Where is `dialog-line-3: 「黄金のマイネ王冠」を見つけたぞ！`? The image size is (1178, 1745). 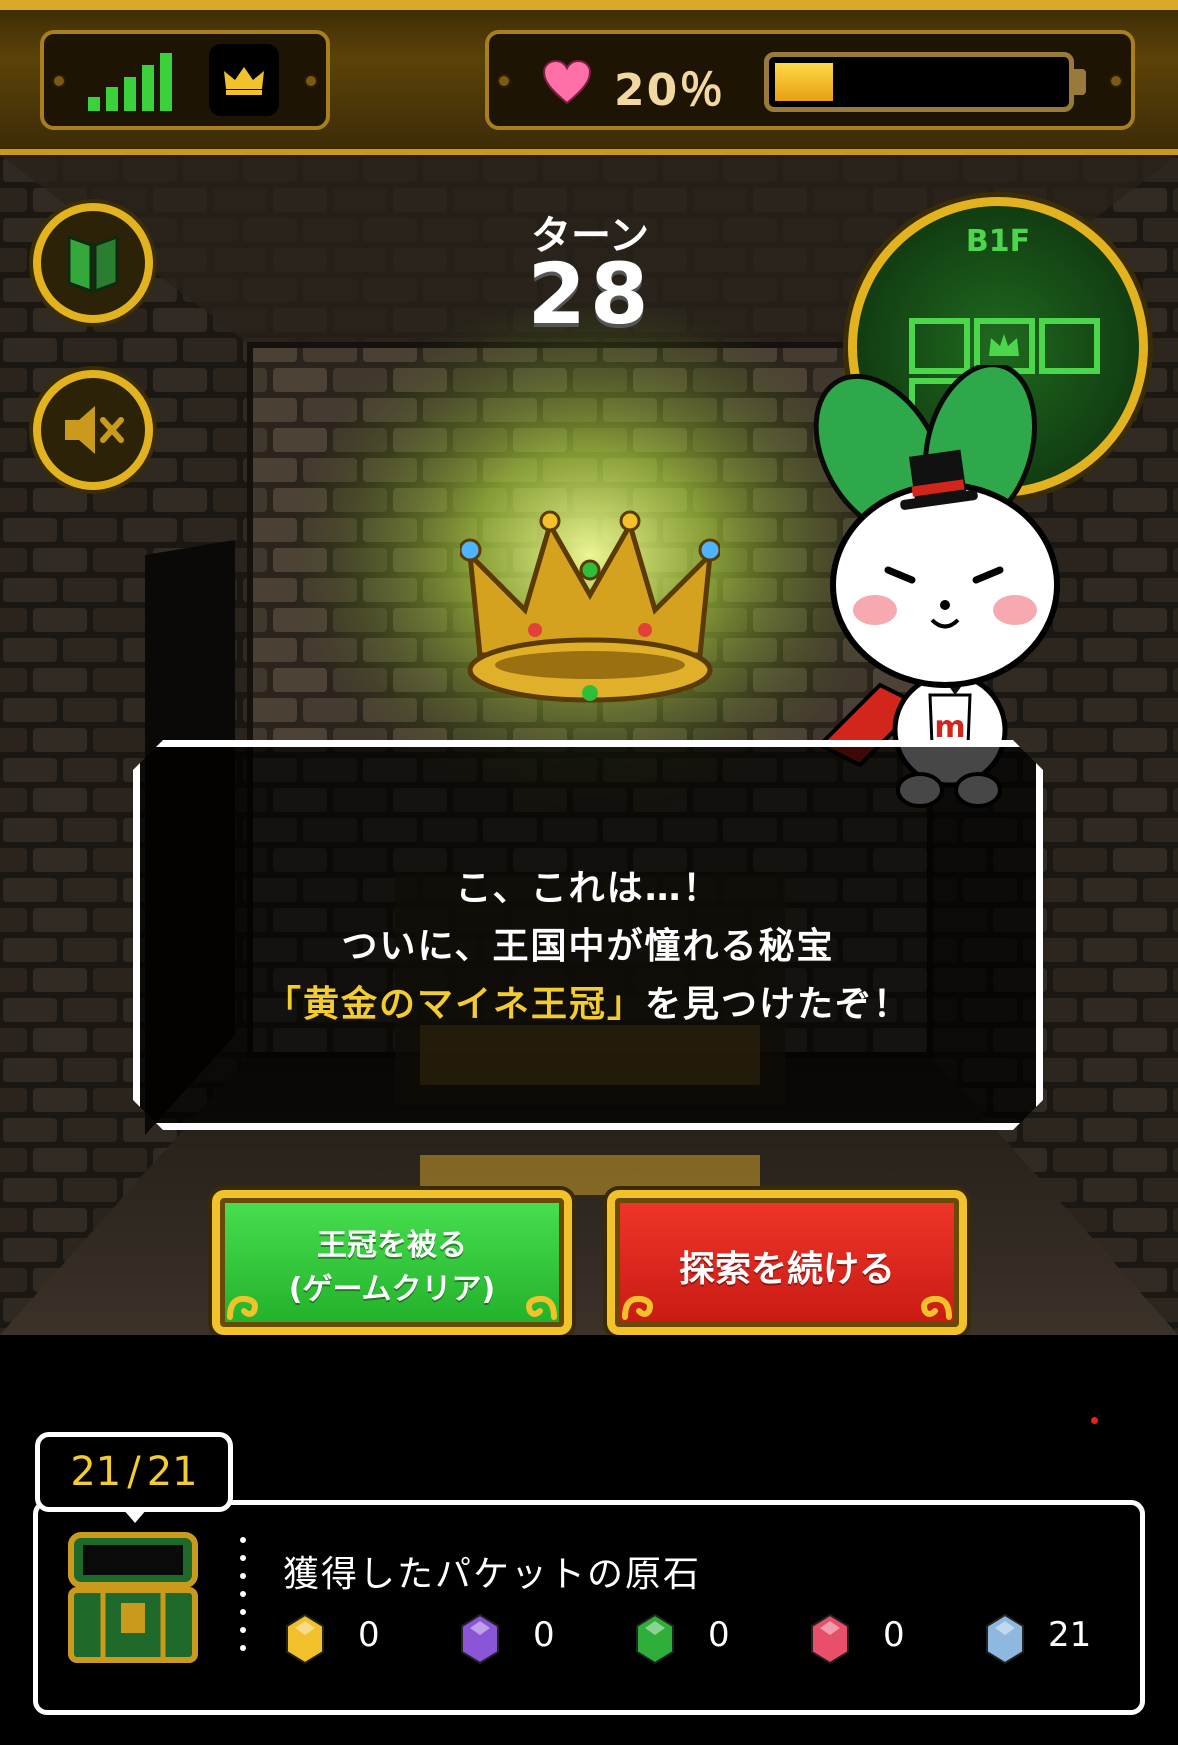 dialog-line-3: 「黄金のマイネ王冠」を見つけたぞ！ is located at coordinates (588, 1001).